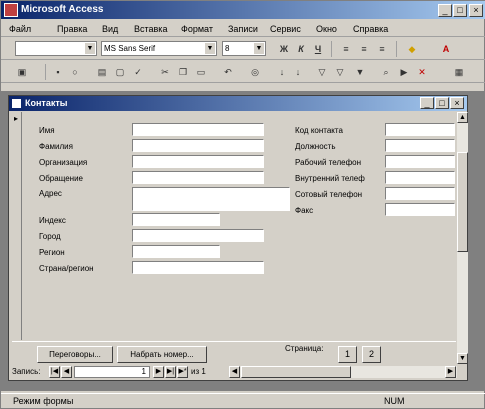  I want to click on scroll-thumb, so click(462, 202).